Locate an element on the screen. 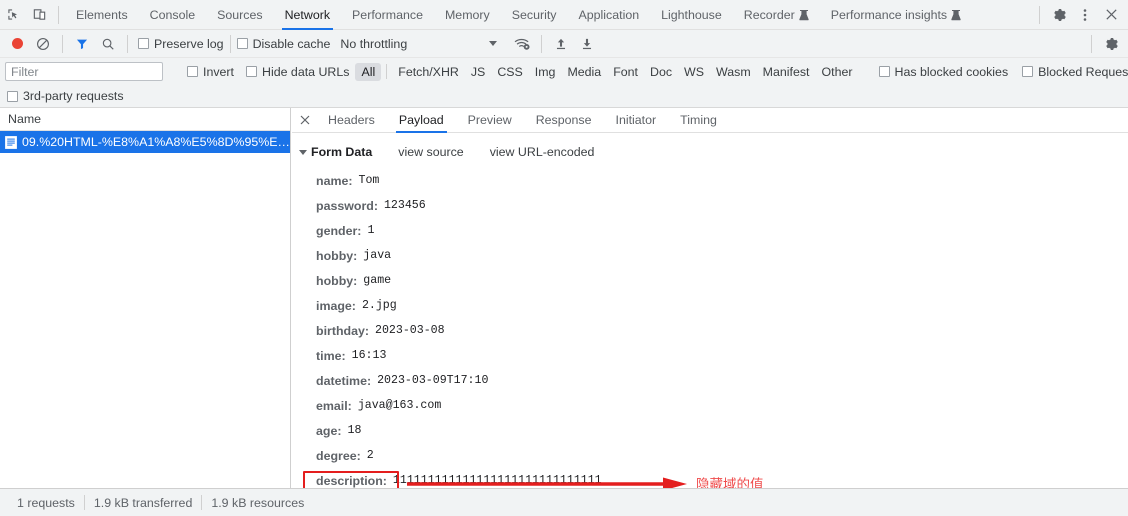  tab-sources: Sources is located at coordinates (239, 15).